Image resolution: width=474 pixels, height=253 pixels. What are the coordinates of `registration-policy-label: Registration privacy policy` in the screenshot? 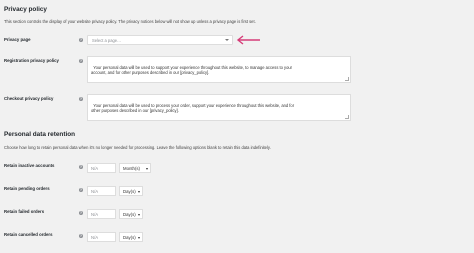 It's located at (31, 60).